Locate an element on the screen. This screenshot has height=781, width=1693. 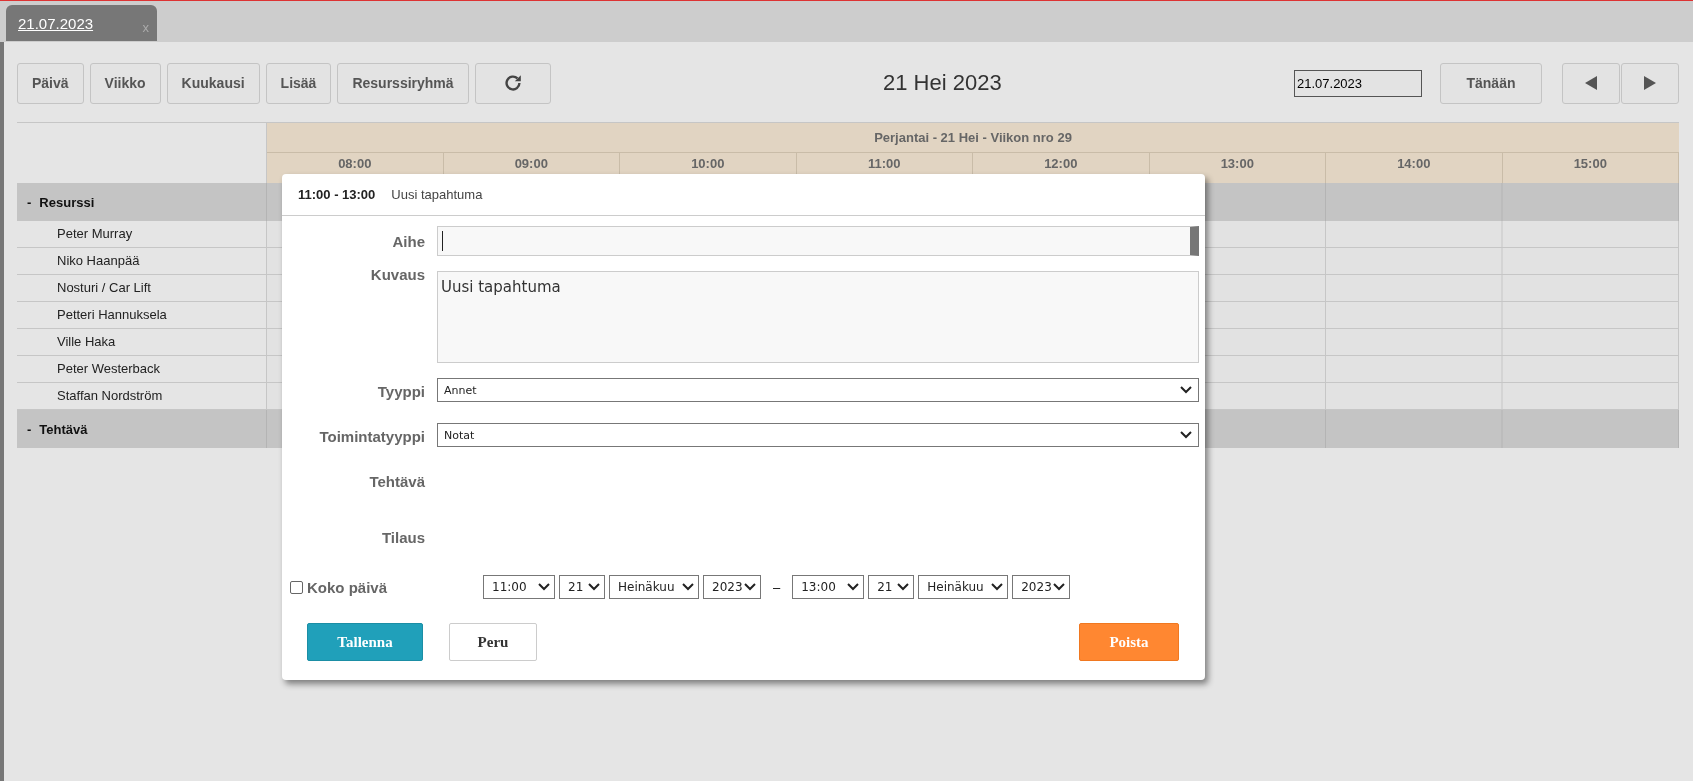
field-label: Tehtävä is located at coordinates (396, 481).